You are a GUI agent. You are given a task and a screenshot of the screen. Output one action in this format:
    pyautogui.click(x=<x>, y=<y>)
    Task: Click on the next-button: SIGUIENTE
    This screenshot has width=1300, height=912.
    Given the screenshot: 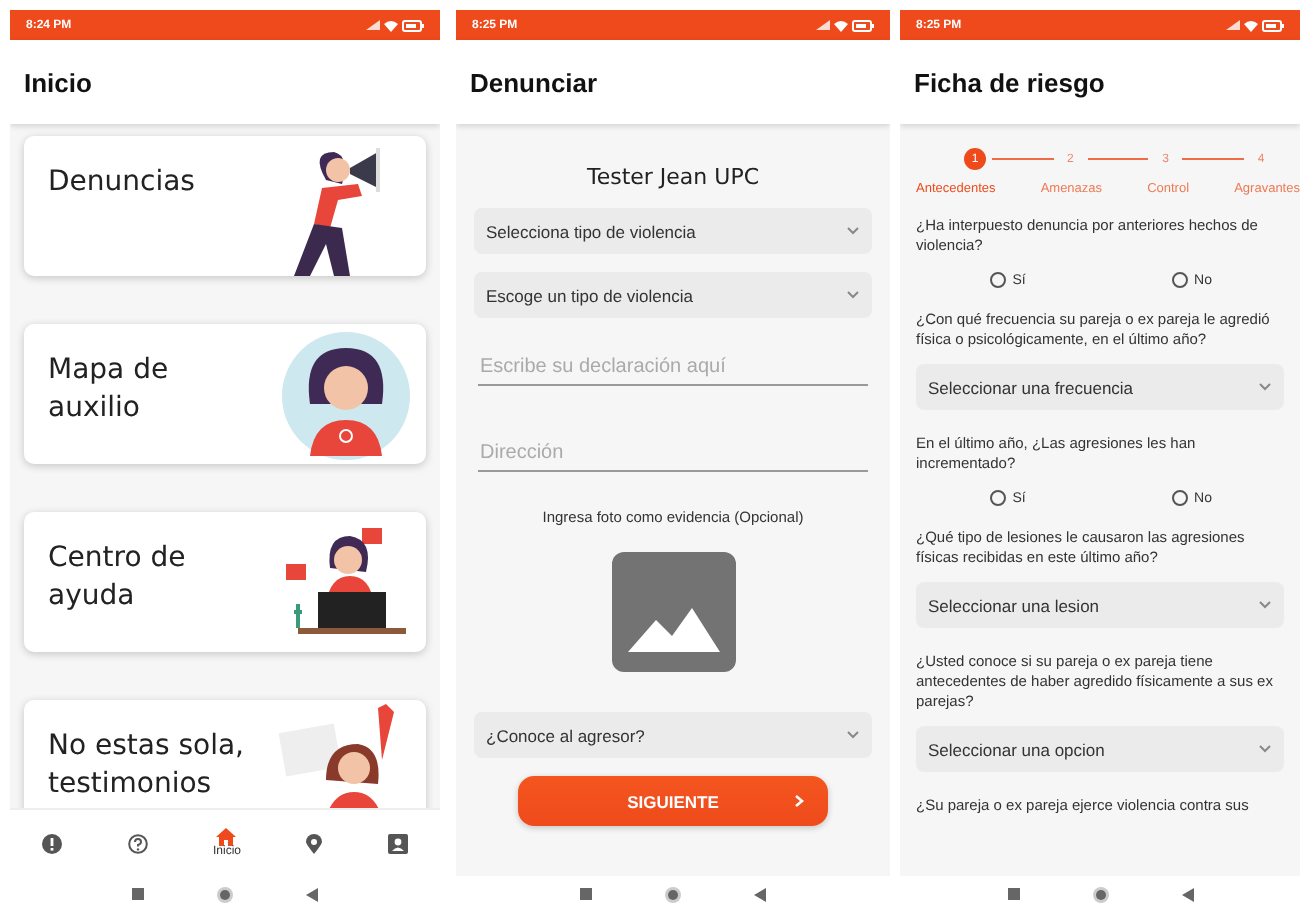 What is the action you would take?
    pyautogui.click(x=673, y=801)
    